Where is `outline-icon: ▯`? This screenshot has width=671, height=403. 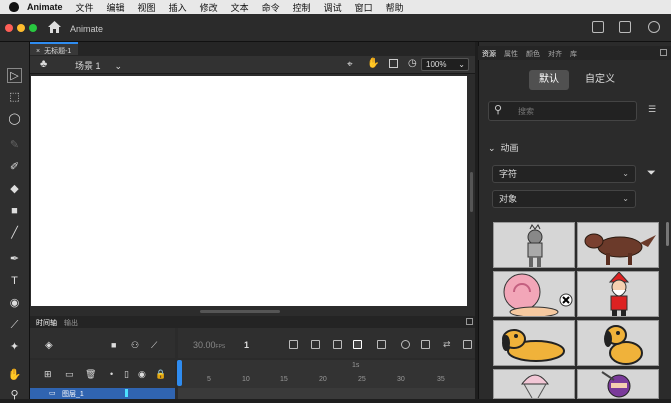
outline-icon: ▯ is located at coordinates (126, 374).